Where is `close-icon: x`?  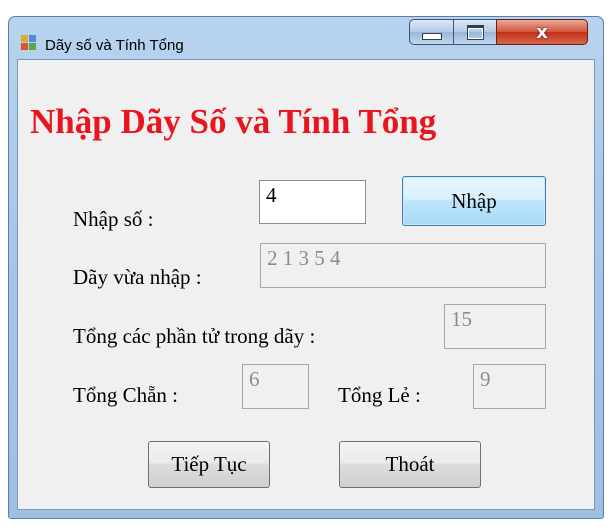
close-icon: x is located at coordinates (542, 32).